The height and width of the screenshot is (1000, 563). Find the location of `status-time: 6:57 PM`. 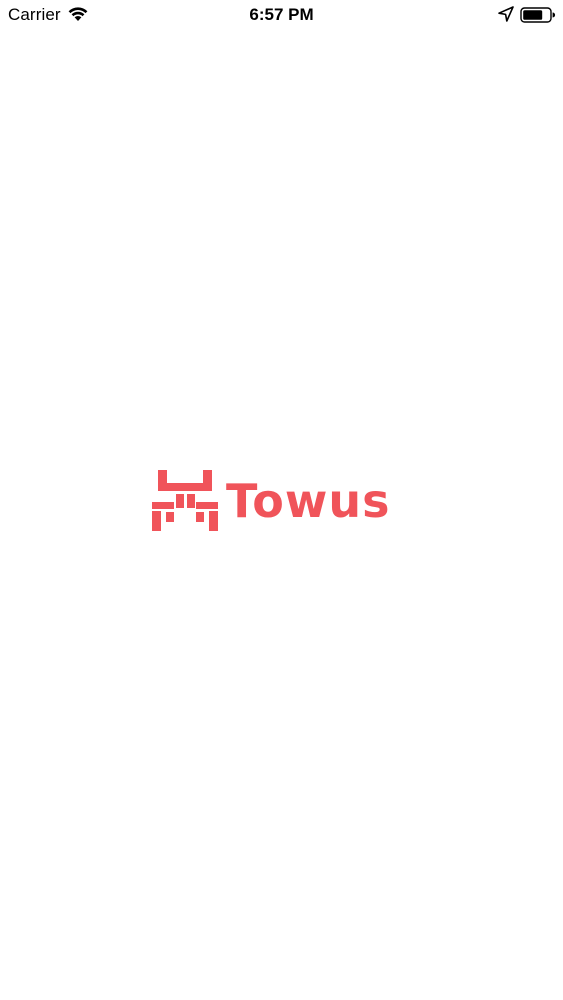

status-time: 6:57 PM is located at coordinates (281, 14).